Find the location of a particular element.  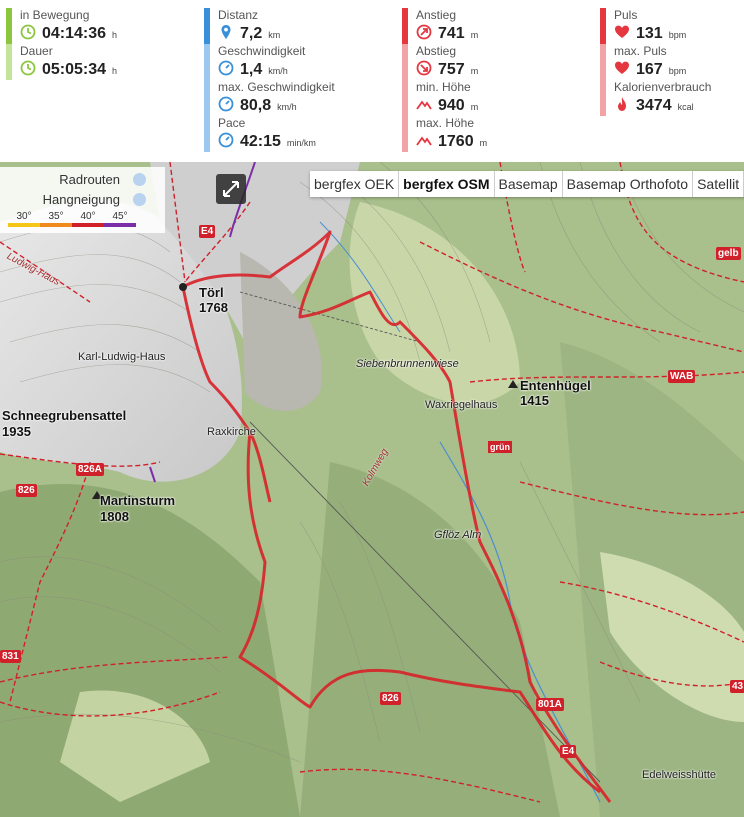

stat-label: Geschwindigkeit is located at coordinates (262, 51).